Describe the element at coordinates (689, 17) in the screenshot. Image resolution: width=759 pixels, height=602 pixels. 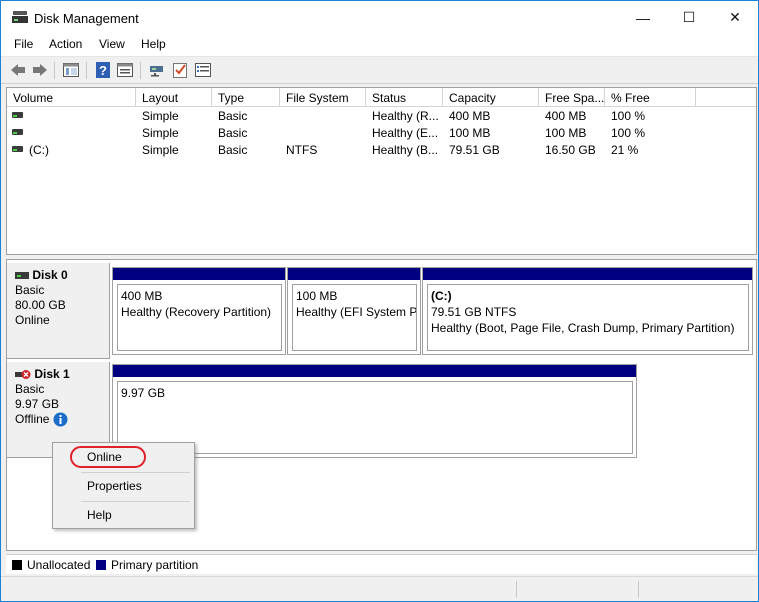
I see `maximize-button: ☐` at that location.